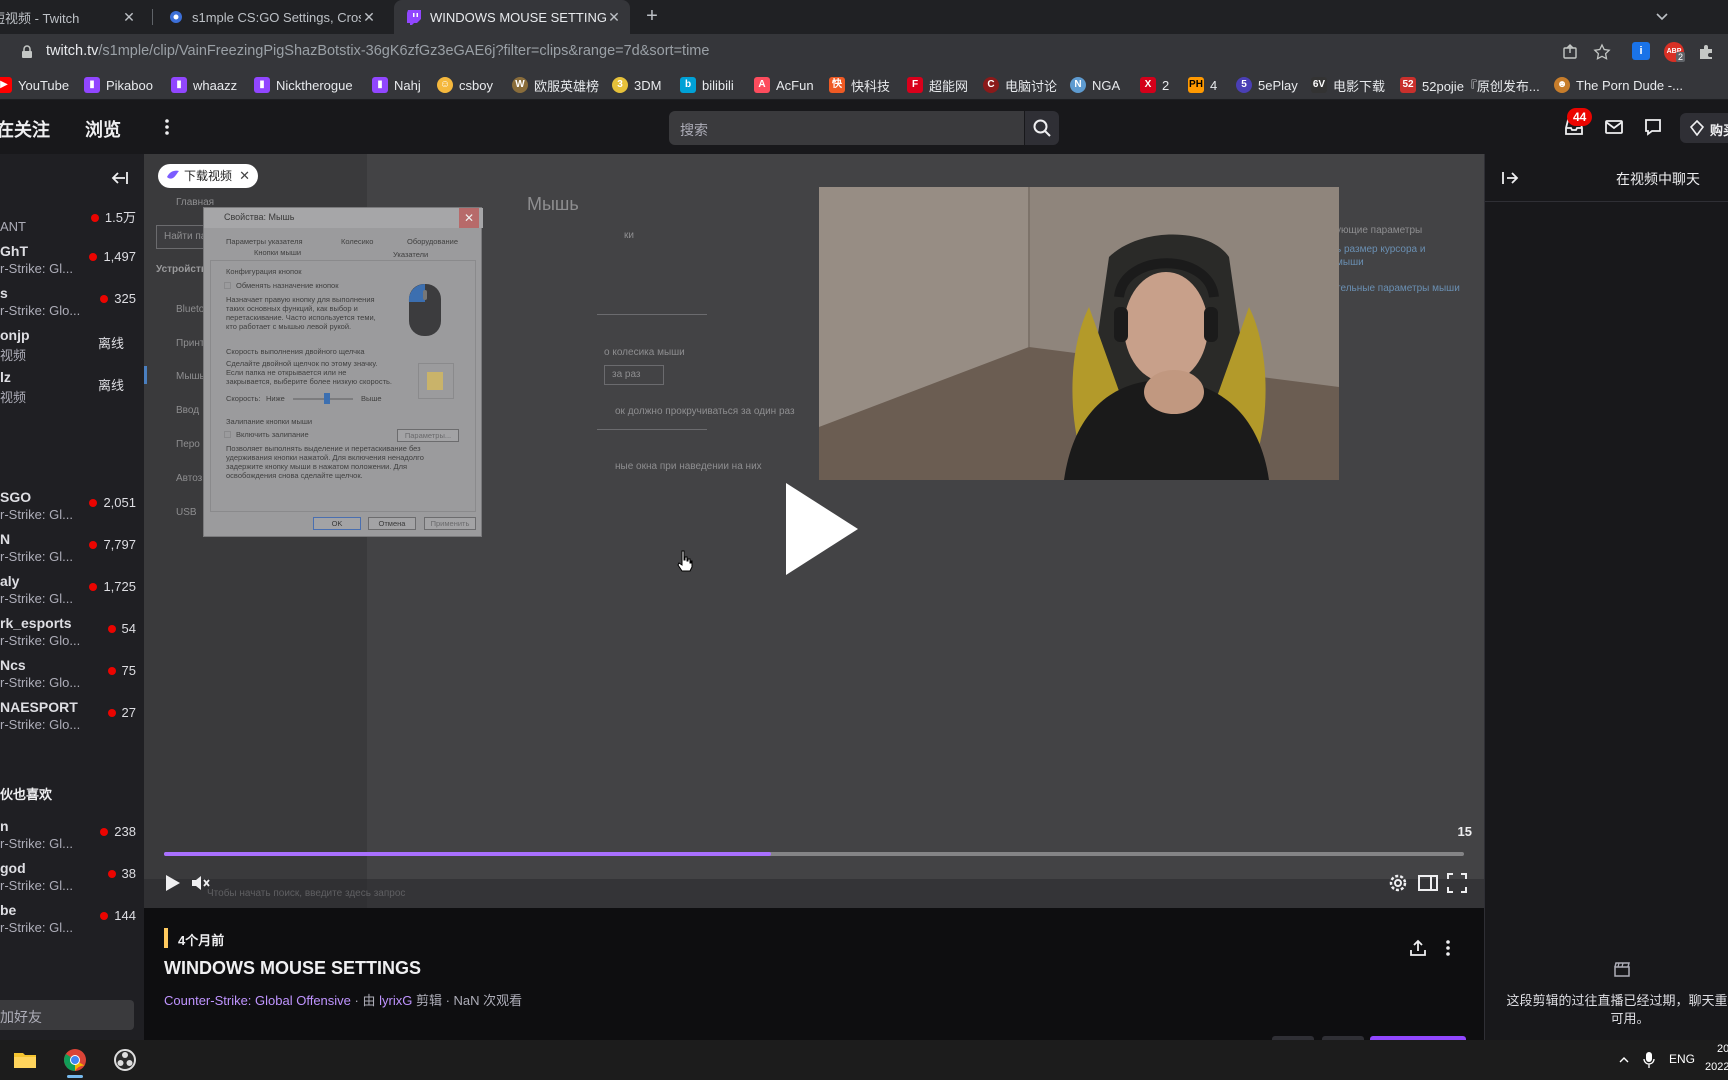  I want to click on search-input: 搜索, so click(846, 128).